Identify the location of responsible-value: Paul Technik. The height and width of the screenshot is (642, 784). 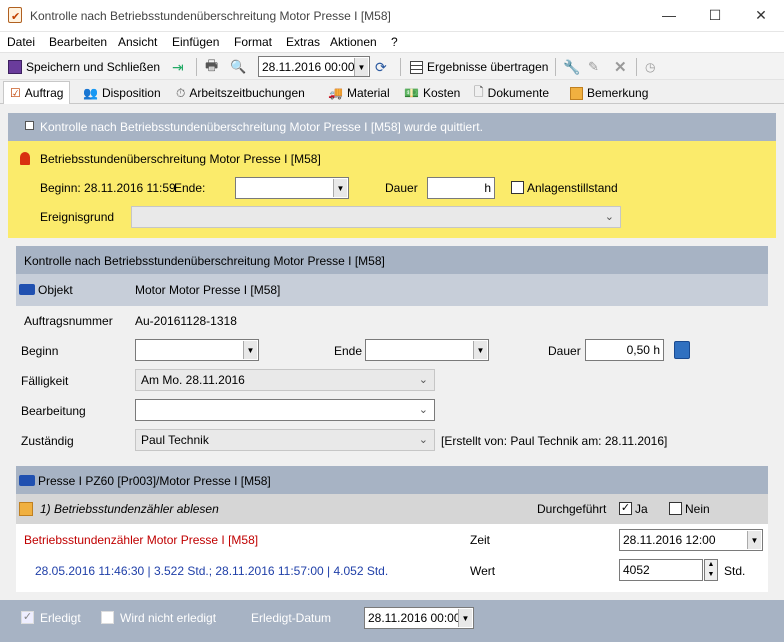
(175, 440).